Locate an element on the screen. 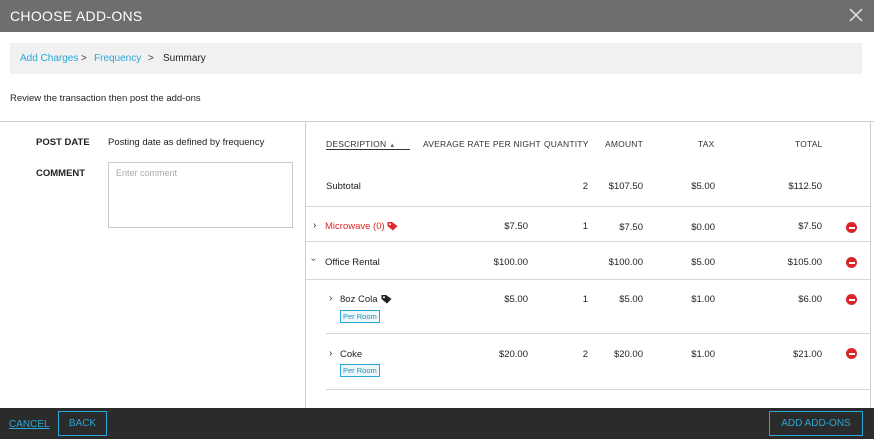 This screenshot has height=439, width=874. header-description: DESCRIPTION ▲ is located at coordinates (360, 144).